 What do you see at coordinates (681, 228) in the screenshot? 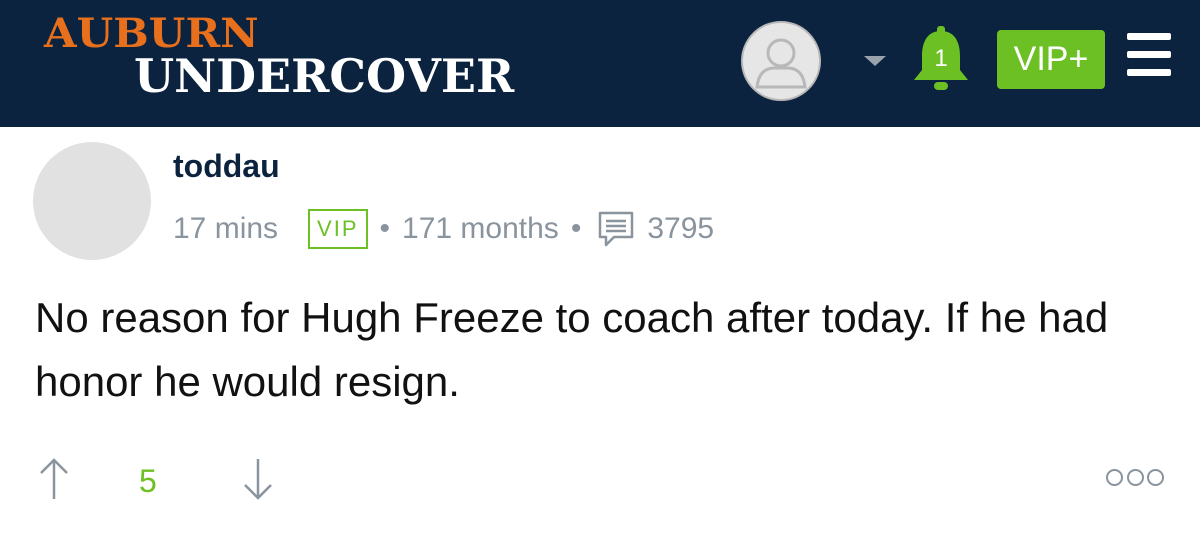
I see `post-count: 3795` at bounding box center [681, 228].